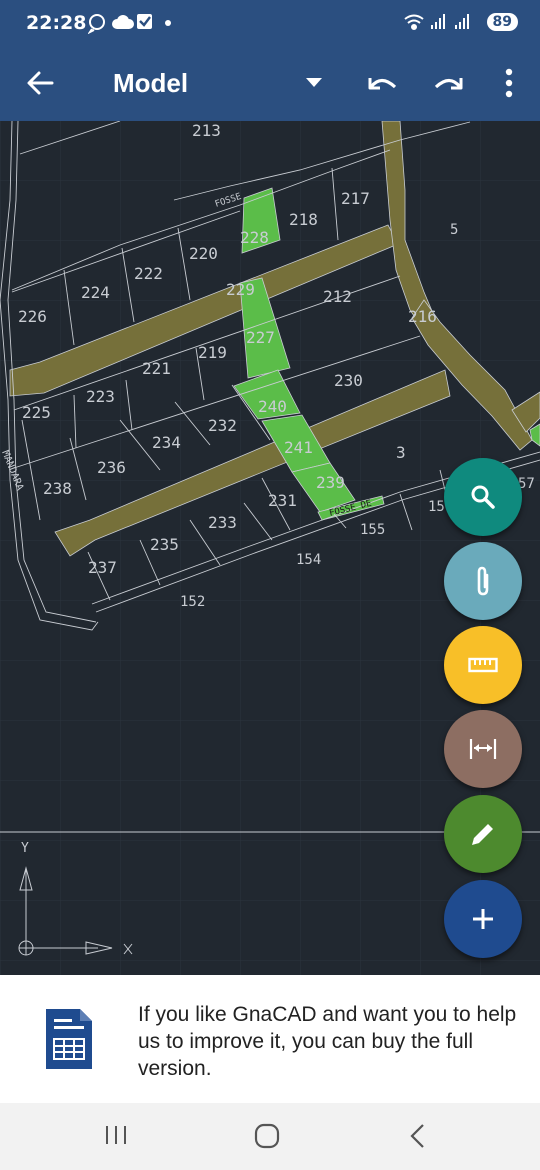 The image size is (540, 1170). I want to click on page-title: Model, so click(151, 83).